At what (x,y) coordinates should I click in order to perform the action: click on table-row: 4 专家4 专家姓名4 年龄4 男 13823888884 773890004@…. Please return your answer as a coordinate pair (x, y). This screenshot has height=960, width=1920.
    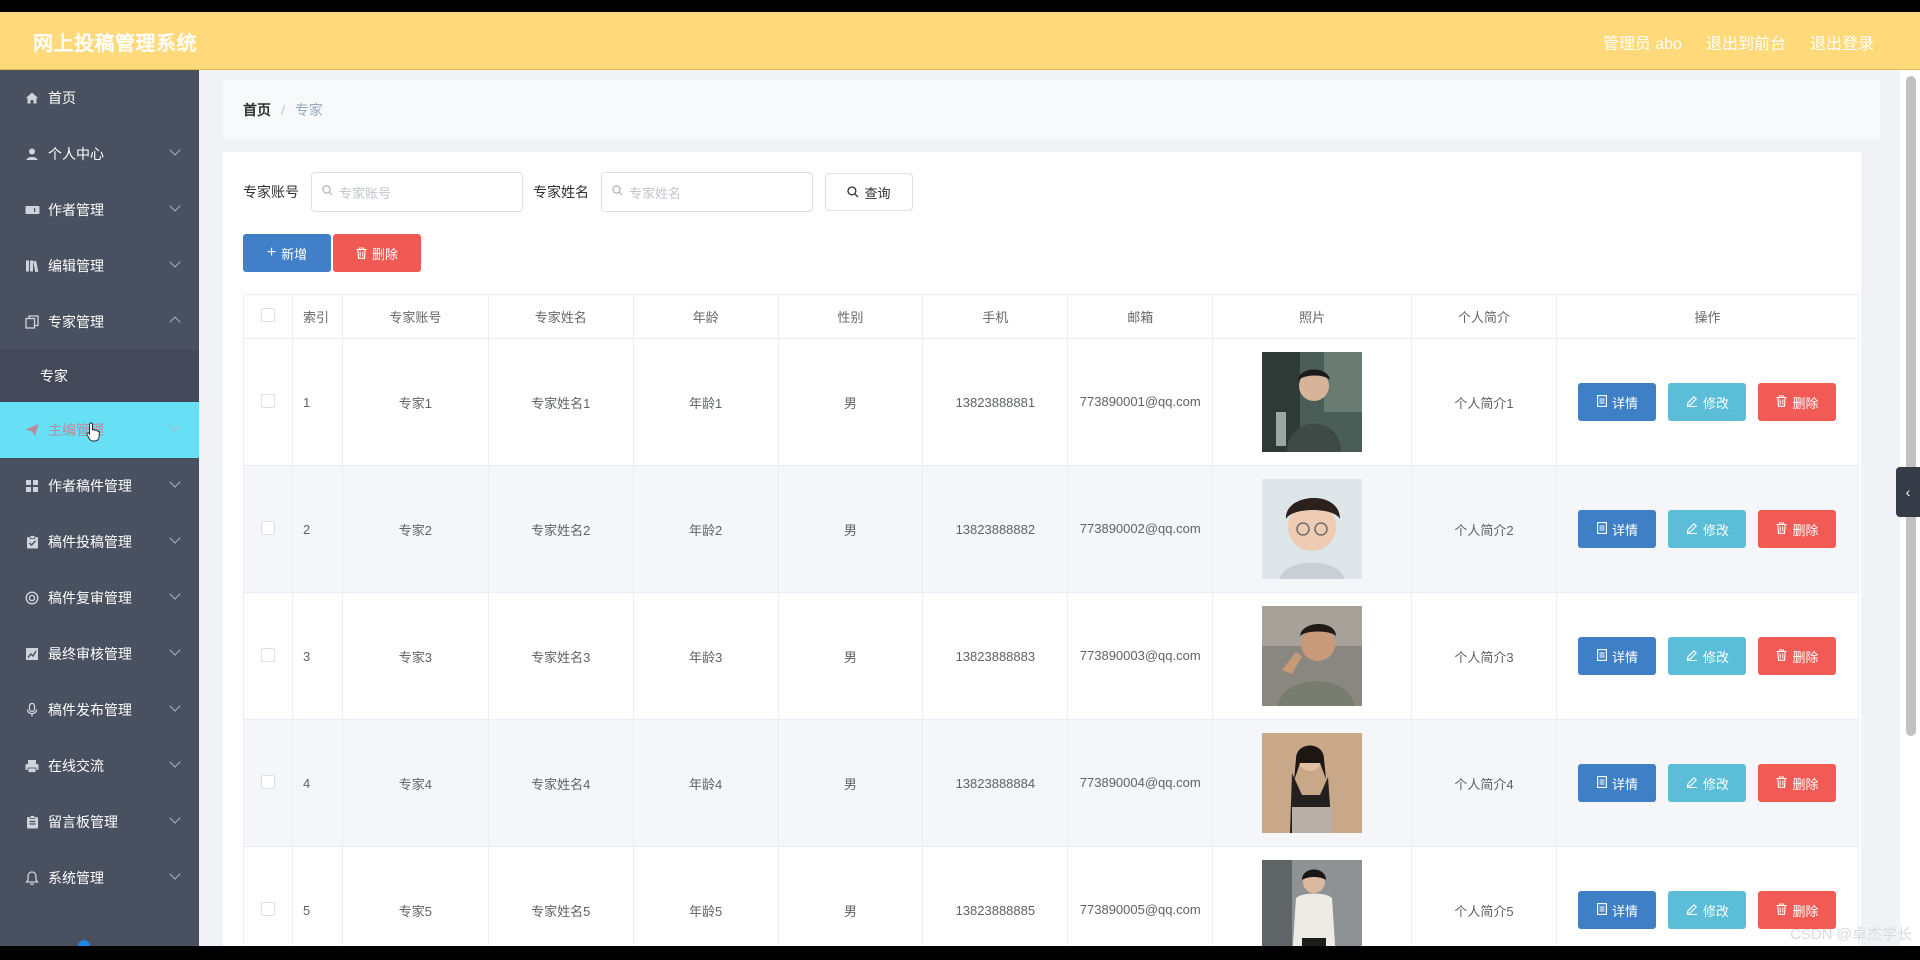
    Looking at the image, I should click on (1051, 783).